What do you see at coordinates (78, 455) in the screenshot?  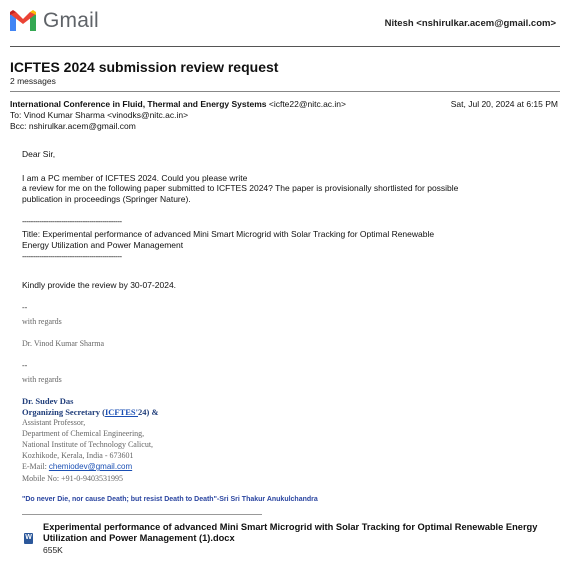 I see `organizer-location: Kozhikode, Kerala, India - 673601` at bounding box center [78, 455].